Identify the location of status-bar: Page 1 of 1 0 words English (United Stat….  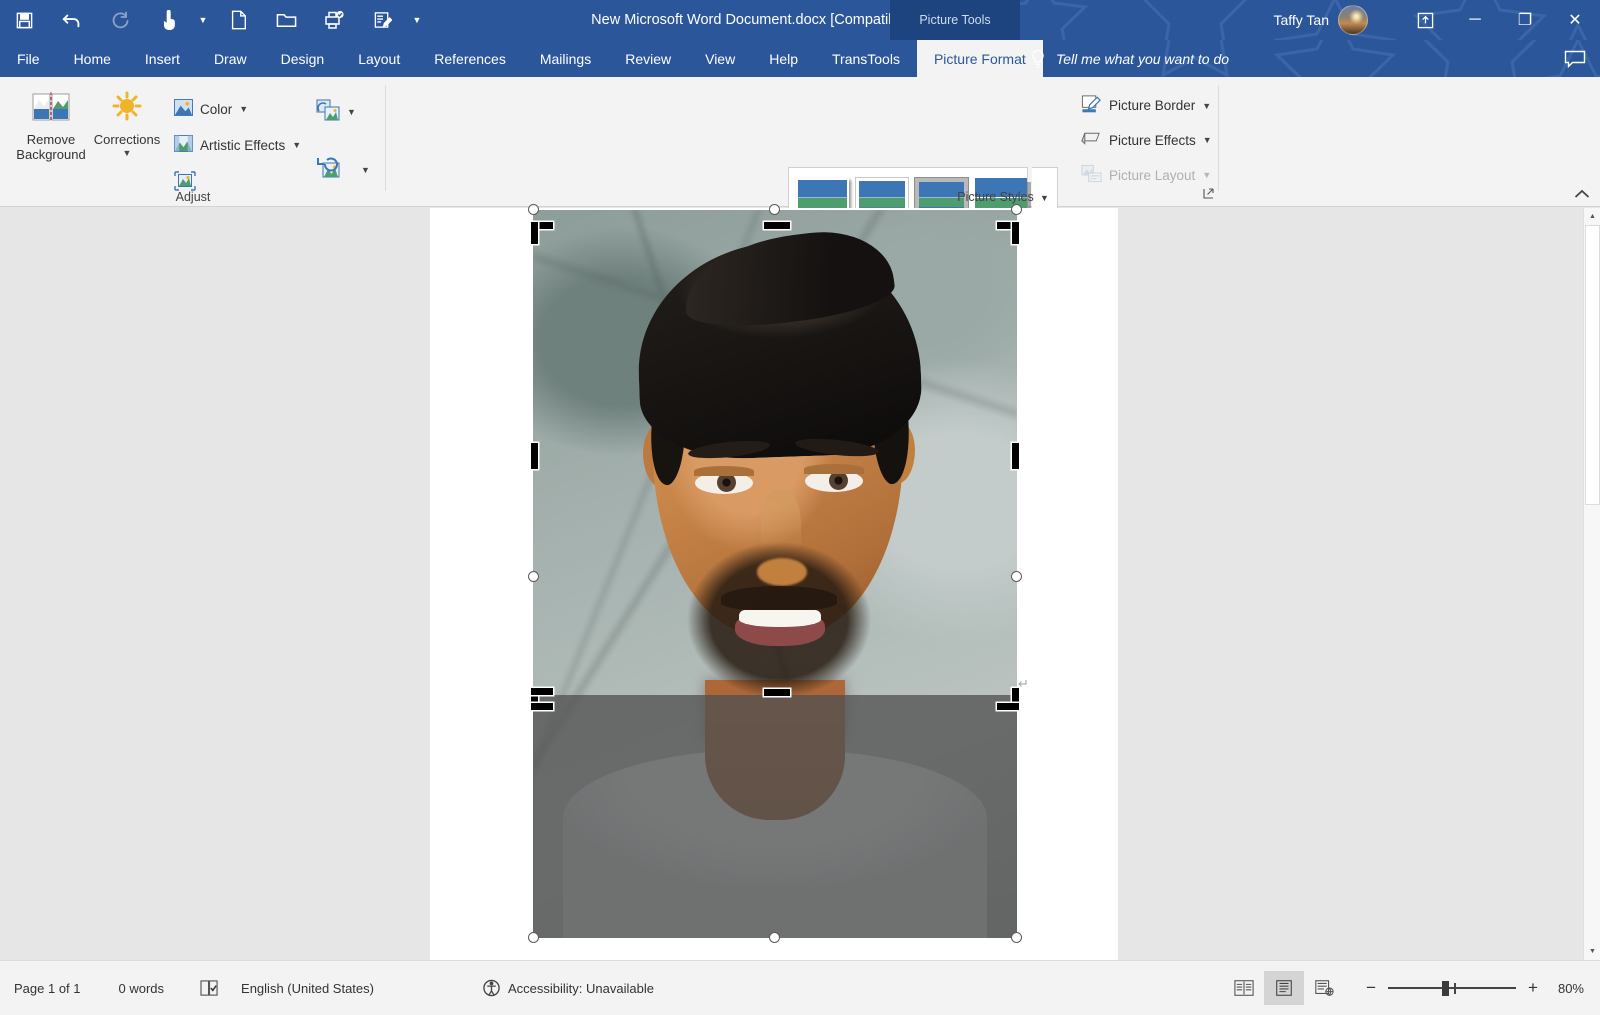
(800, 987).